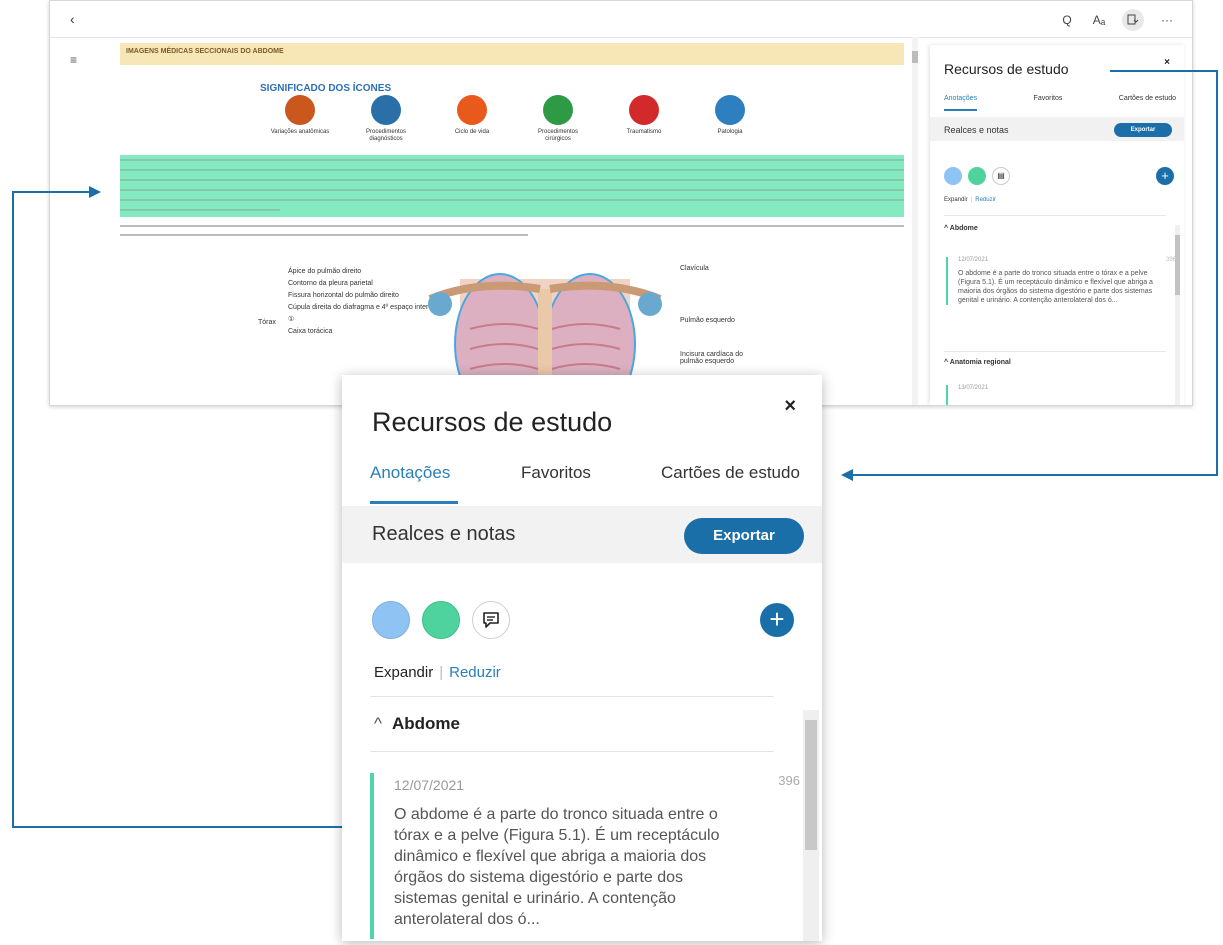  I want to click on sidebar-tab-anotacoes: Anotações, so click(961, 103).